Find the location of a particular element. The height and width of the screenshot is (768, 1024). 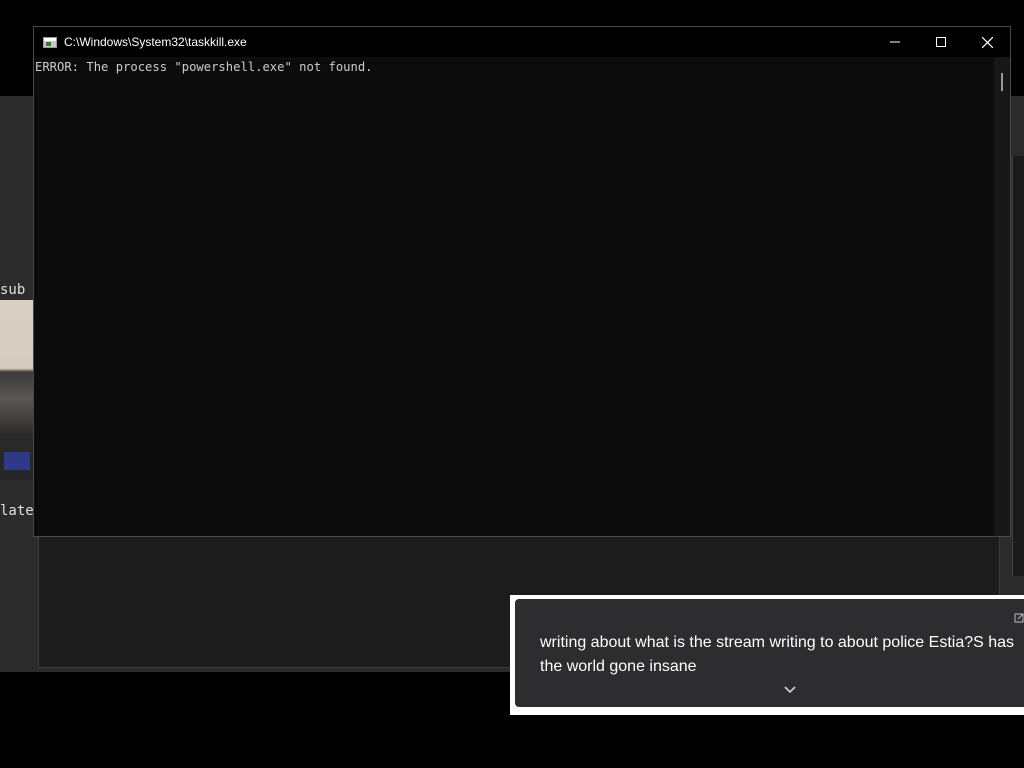

close-button is located at coordinates (987, 42).